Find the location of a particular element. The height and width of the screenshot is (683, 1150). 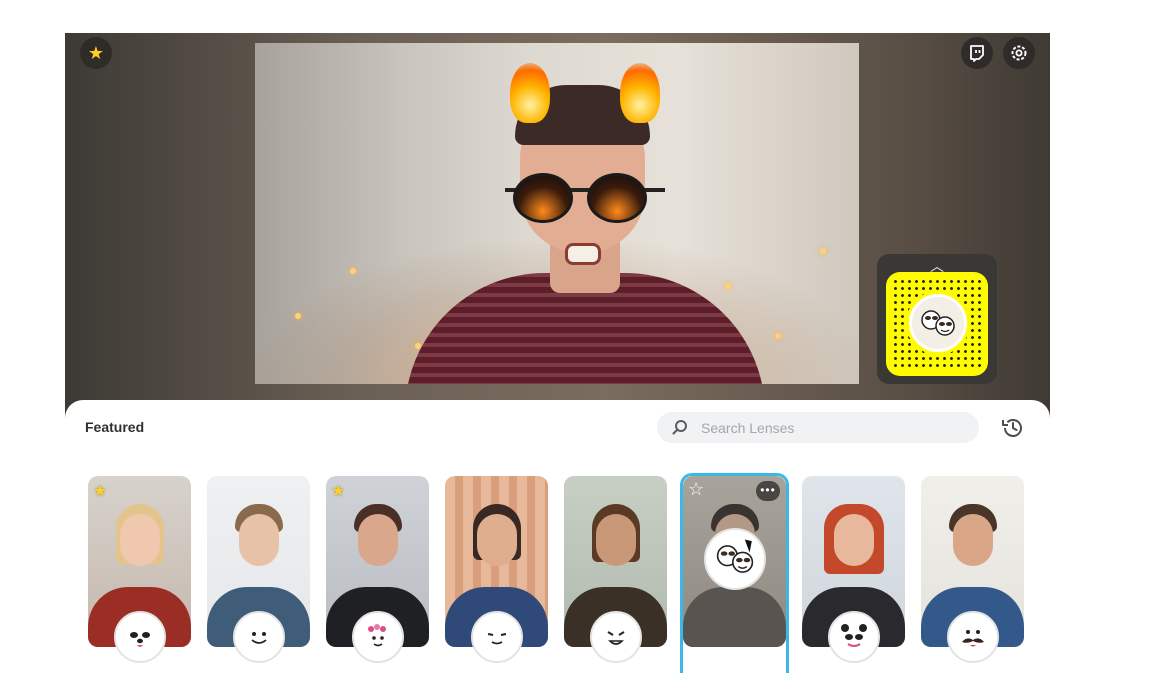

lens-card-beauty is located at coordinates (496, 569).